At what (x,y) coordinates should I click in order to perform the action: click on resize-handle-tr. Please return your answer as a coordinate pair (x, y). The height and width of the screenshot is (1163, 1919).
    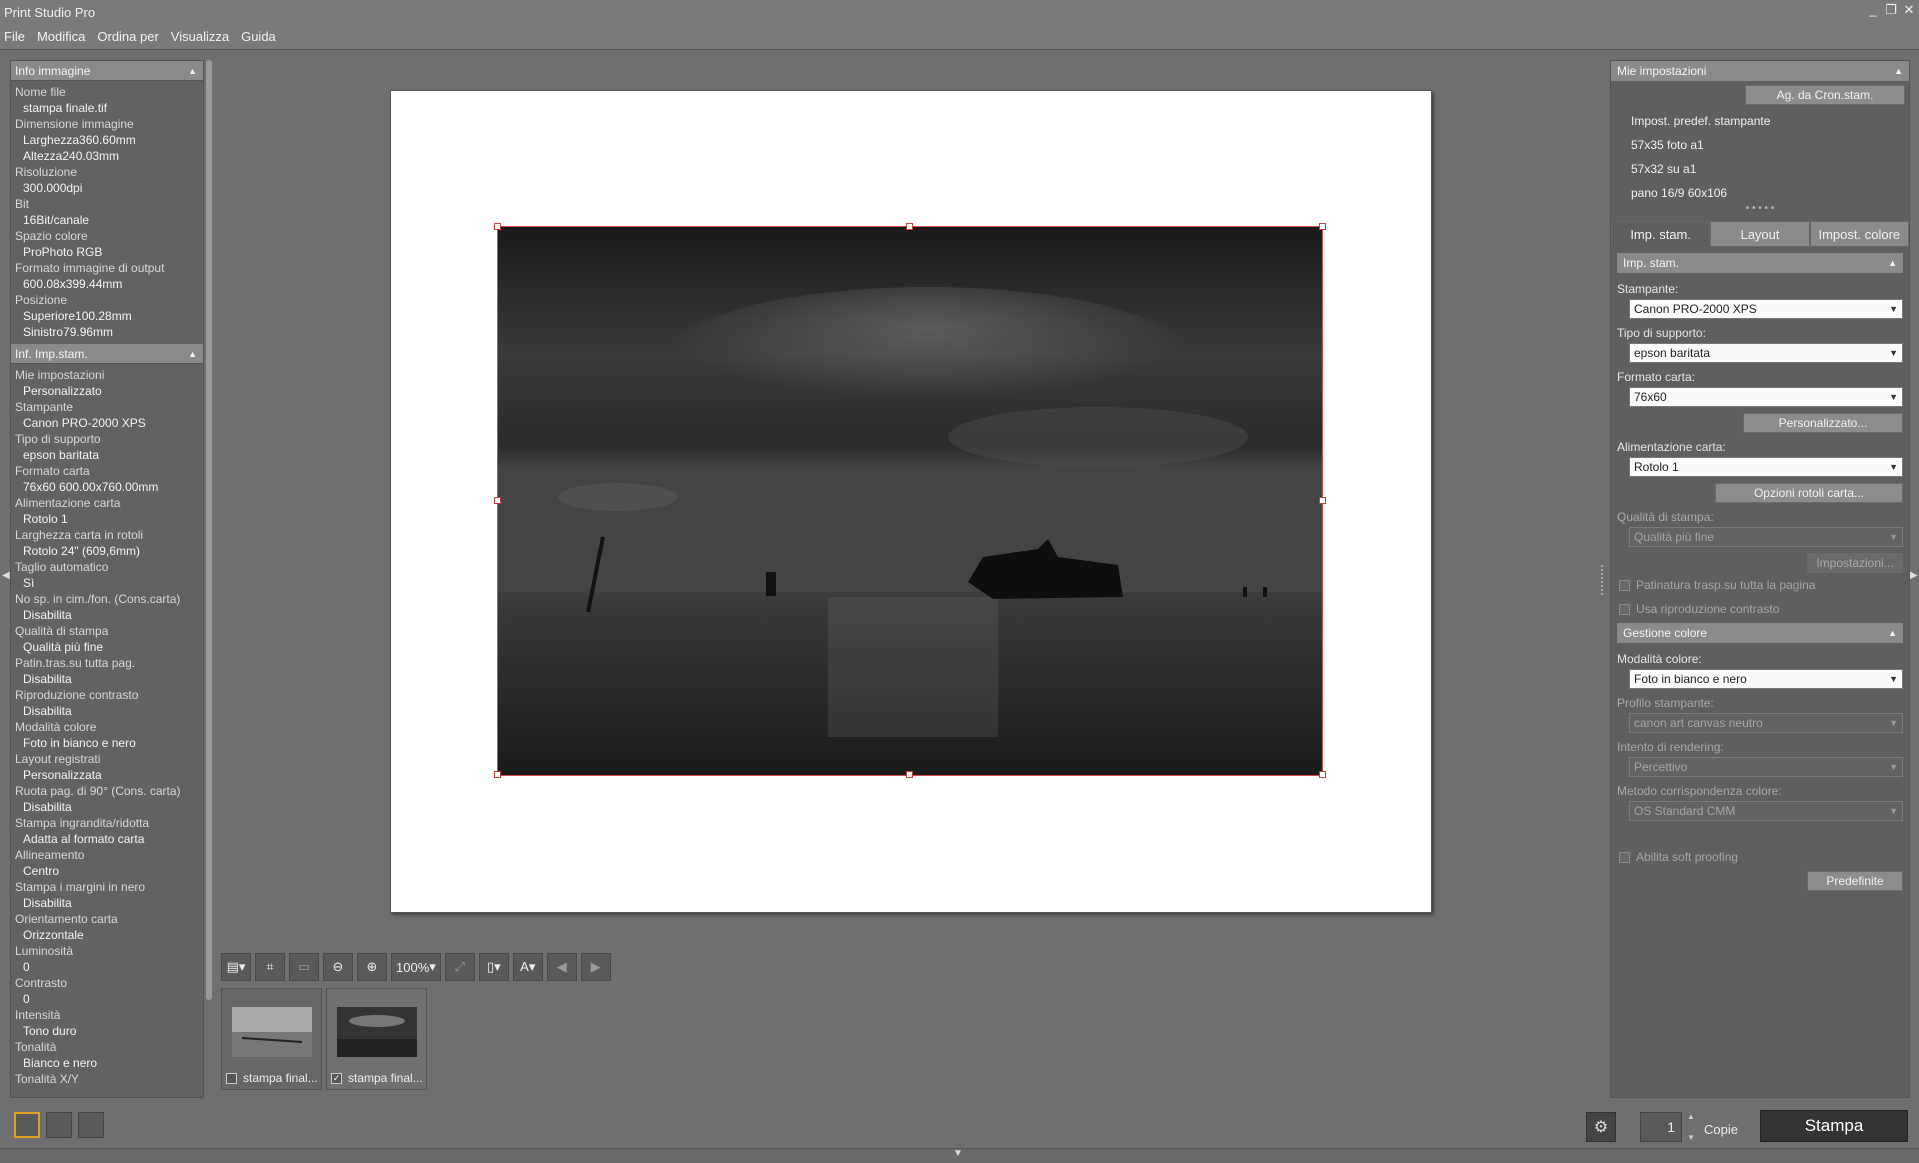
    Looking at the image, I should click on (1322, 226).